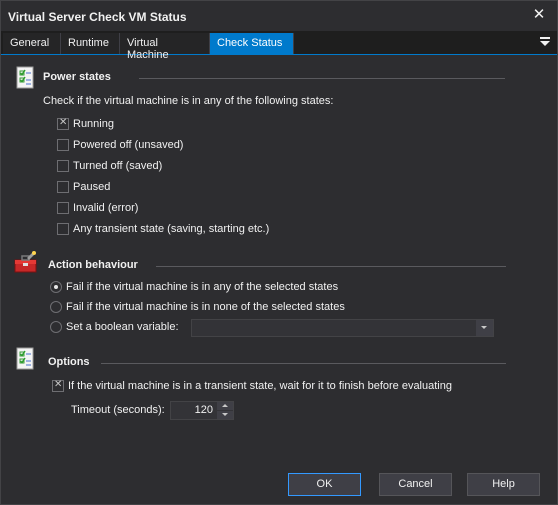 The image size is (558, 505). I want to click on running-label: Running, so click(93, 124).